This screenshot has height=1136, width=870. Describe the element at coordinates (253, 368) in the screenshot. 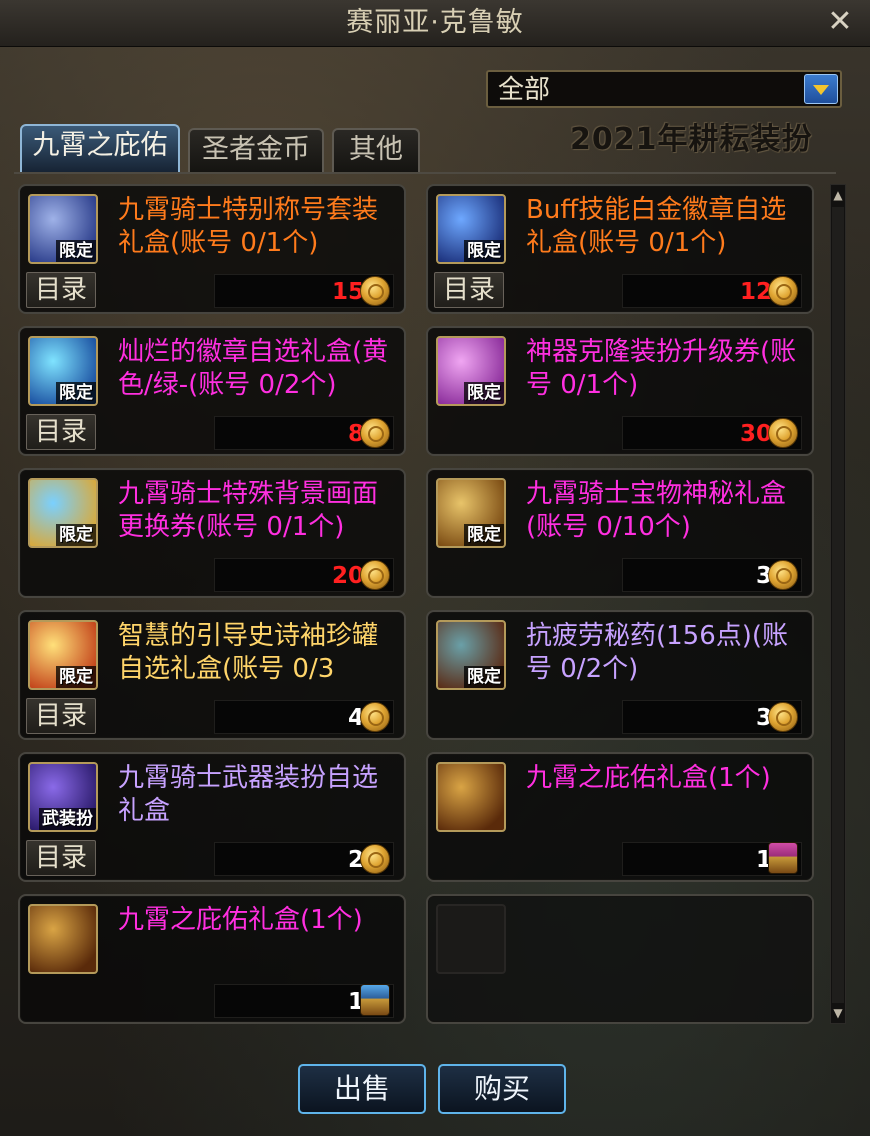

I see `item-name: 灿烂的徽章自选礼盒(黄色/绿-(账号 0/2个)` at that location.